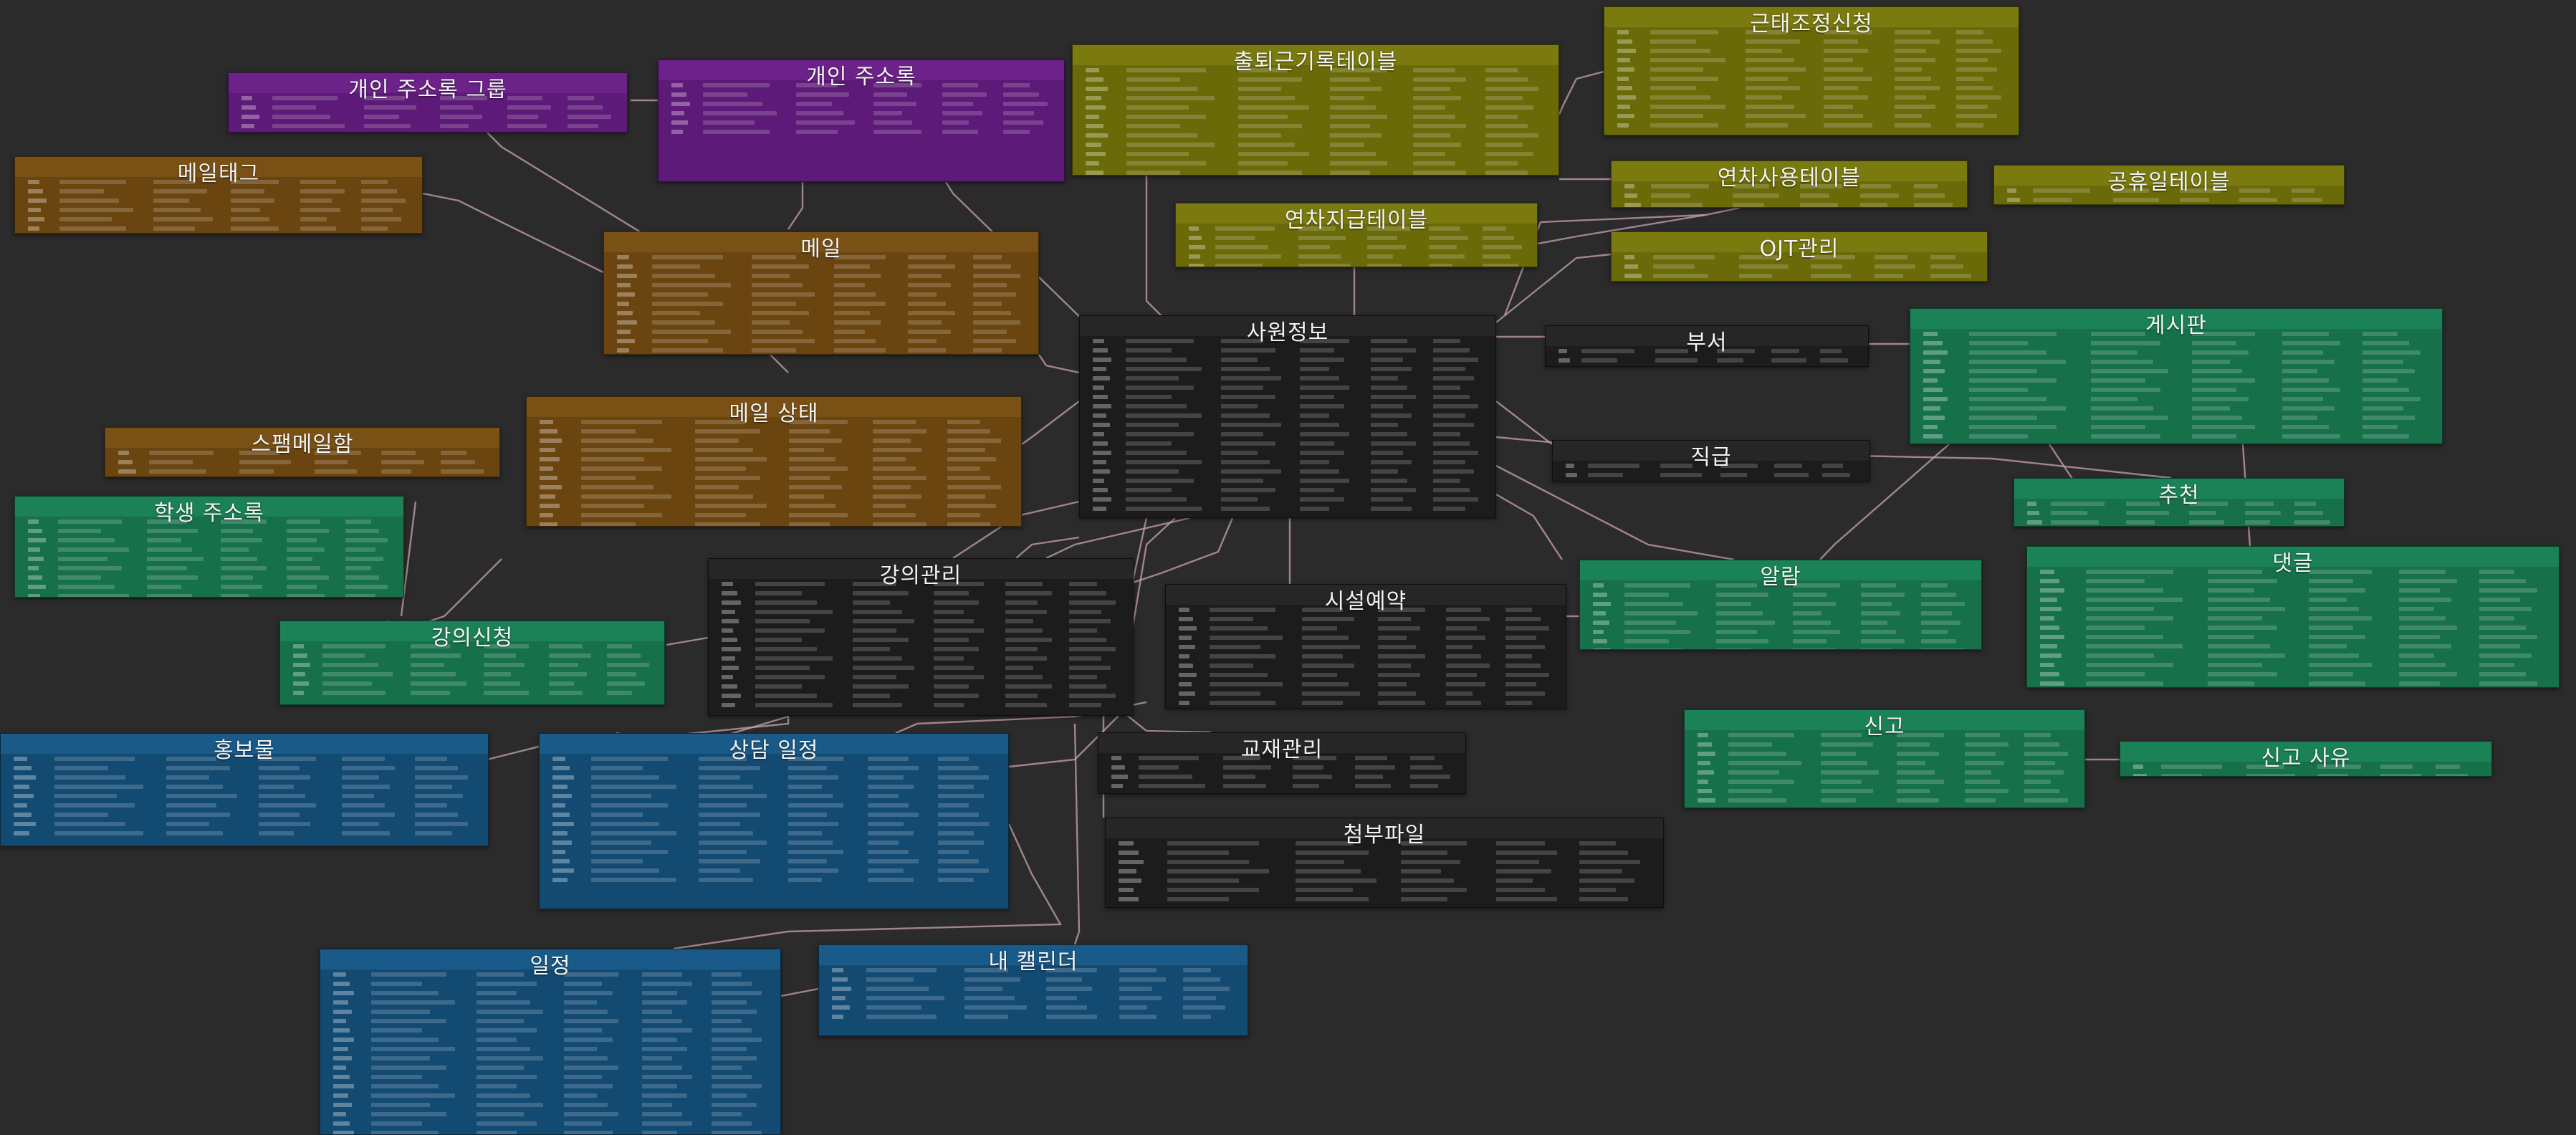 This screenshot has height=1135, width=2576. What do you see at coordinates (218, 195) in the screenshot?
I see `table-mail-tag: 메일태그` at bounding box center [218, 195].